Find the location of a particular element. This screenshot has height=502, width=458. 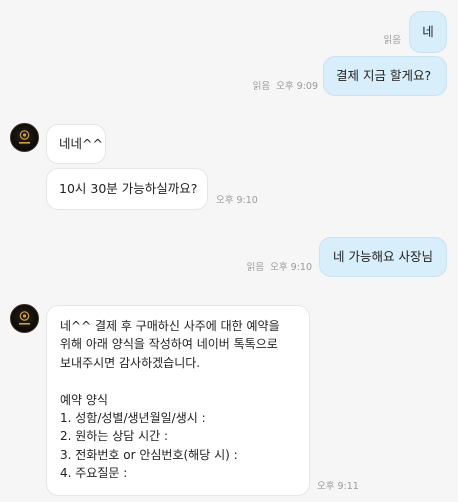

timestamp: 오후 9:09 is located at coordinates (297, 86).